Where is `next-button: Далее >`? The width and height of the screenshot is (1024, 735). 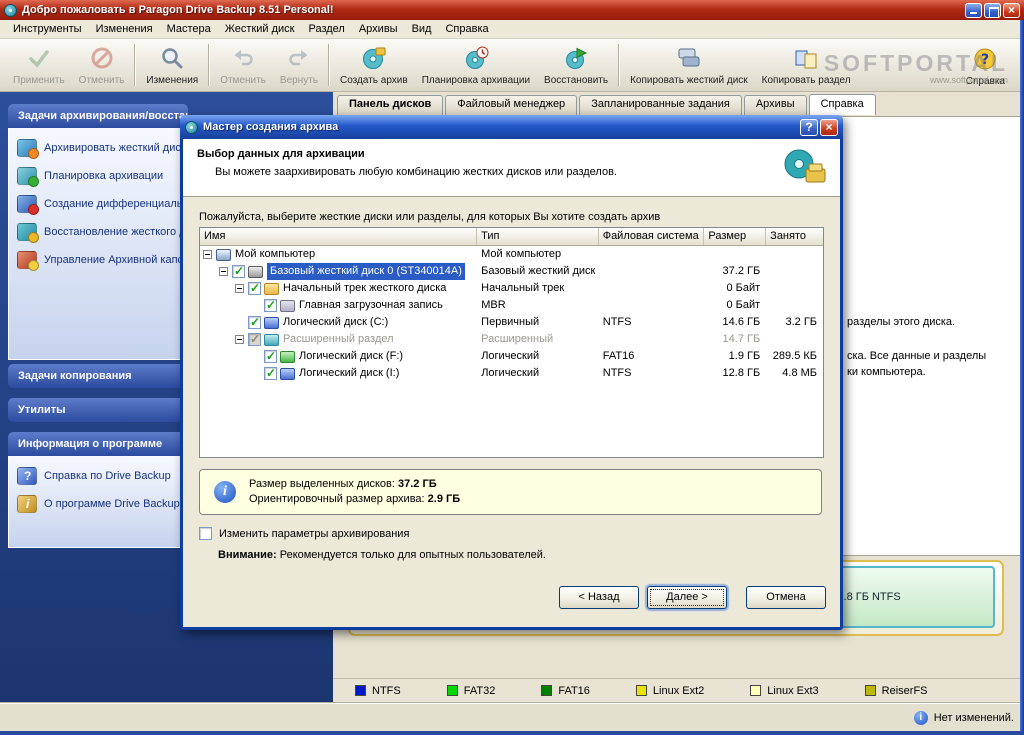
next-button: Далее > is located at coordinates (687, 597).